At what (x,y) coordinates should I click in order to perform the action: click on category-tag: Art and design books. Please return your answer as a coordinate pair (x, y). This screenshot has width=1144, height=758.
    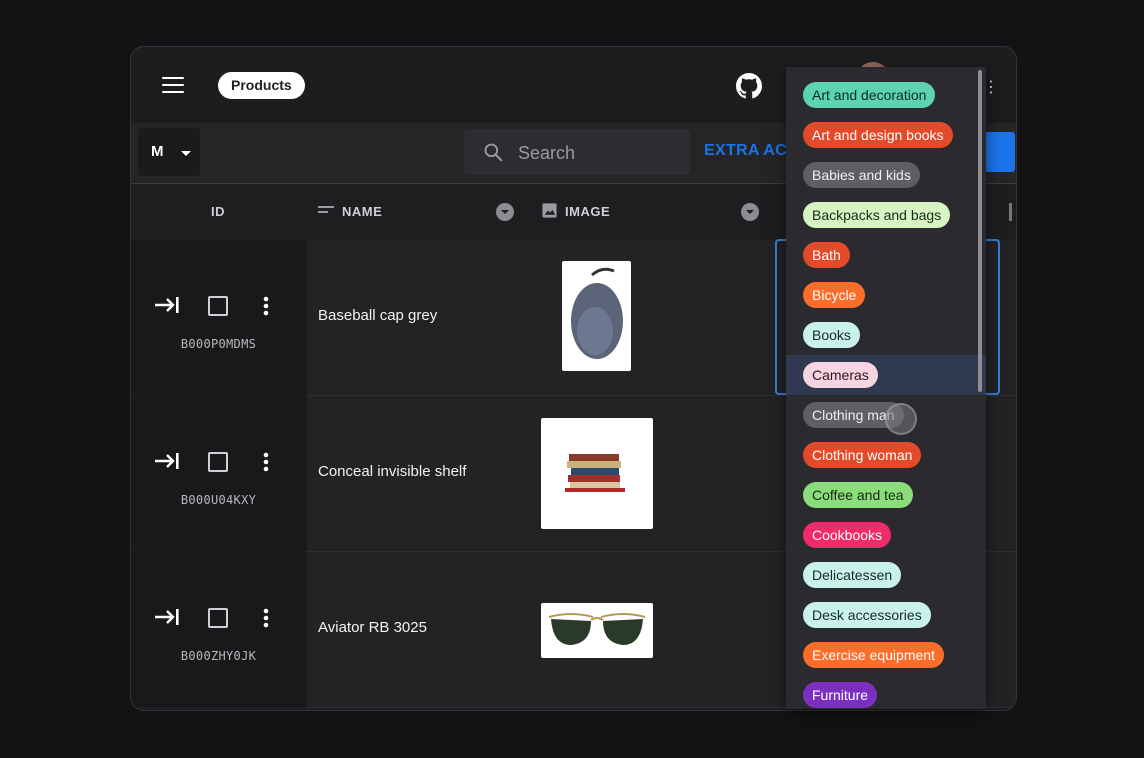
    Looking at the image, I should click on (878, 135).